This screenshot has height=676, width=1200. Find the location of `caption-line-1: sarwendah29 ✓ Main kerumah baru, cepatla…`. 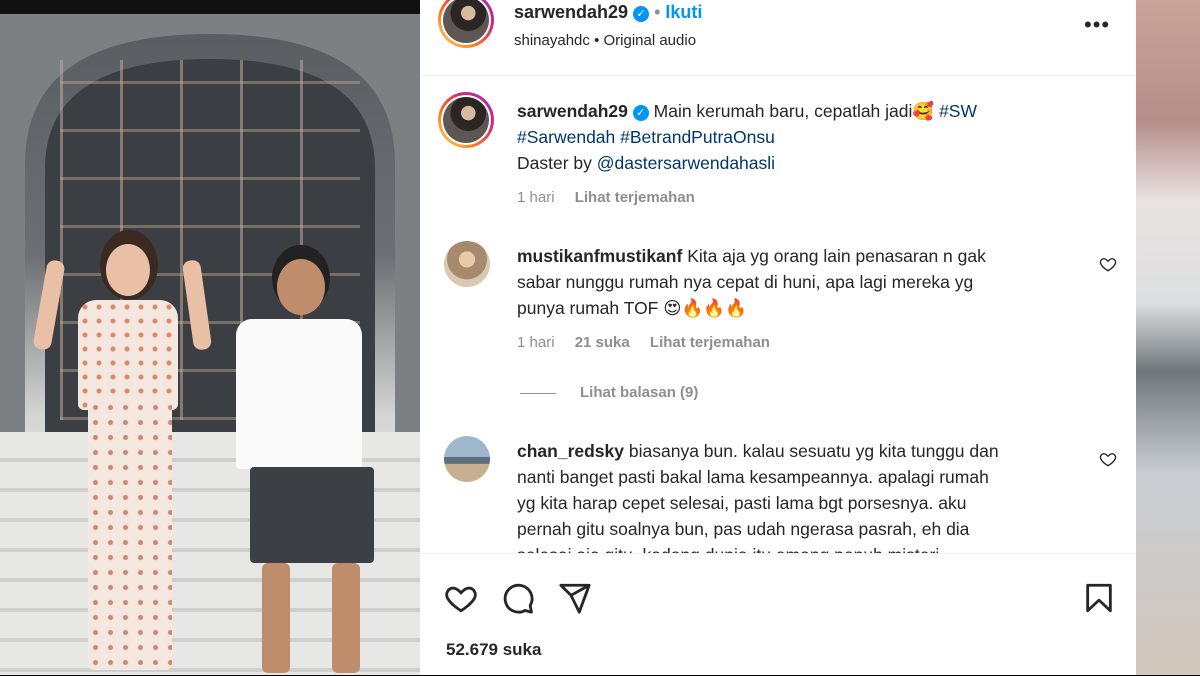

caption-line-1: sarwendah29 ✓ Main kerumah baru, cepatla… is located at coordinates (807, 111).